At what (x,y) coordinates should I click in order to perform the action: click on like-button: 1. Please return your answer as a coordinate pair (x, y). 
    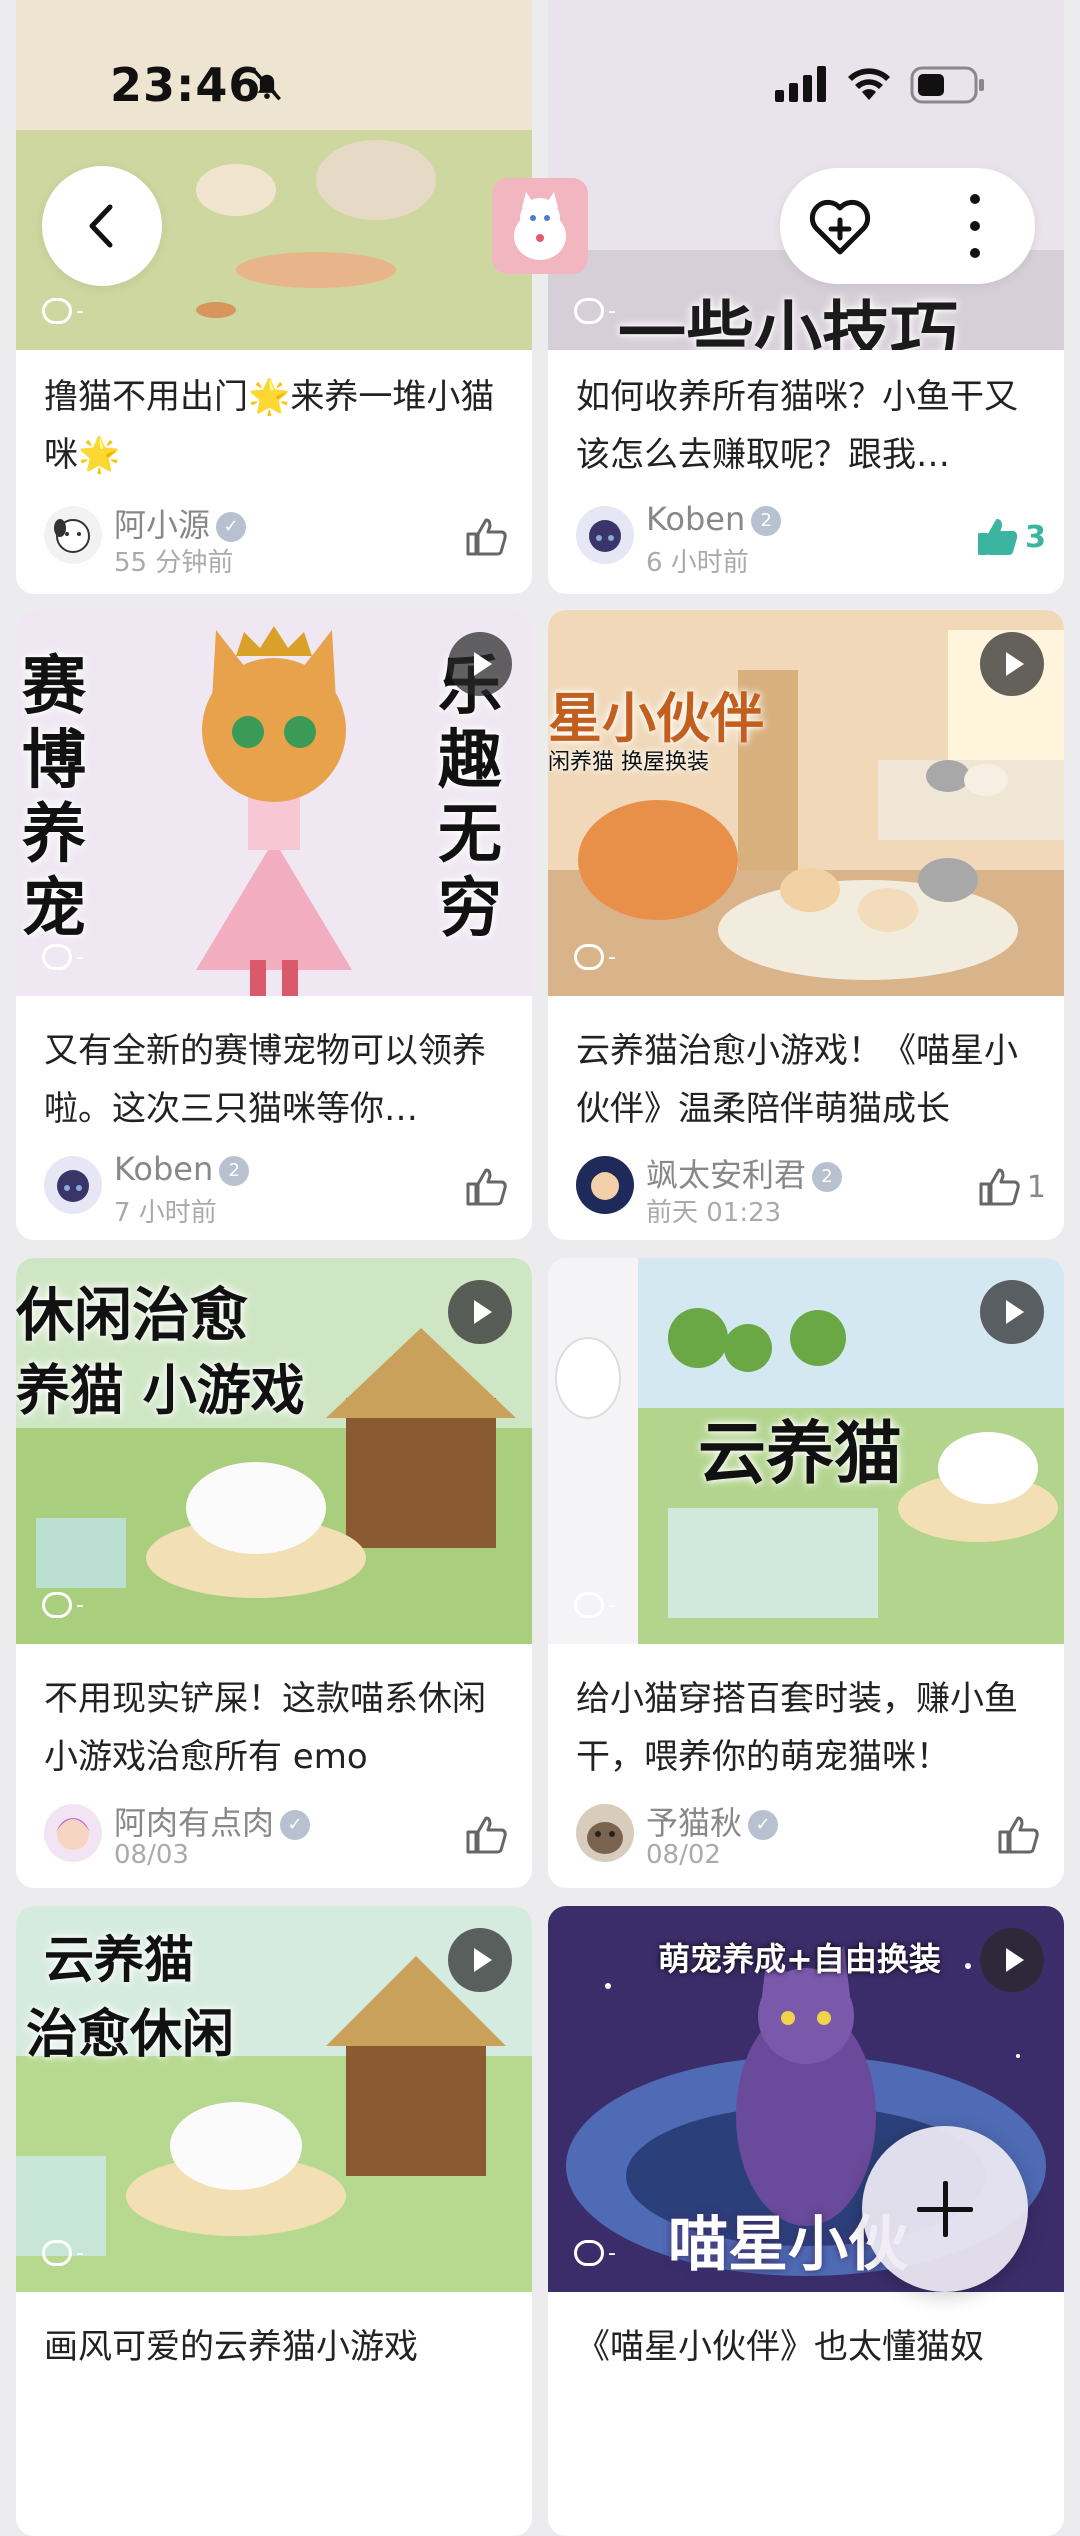
    Looking at the image, I should click on (1011, 1187).